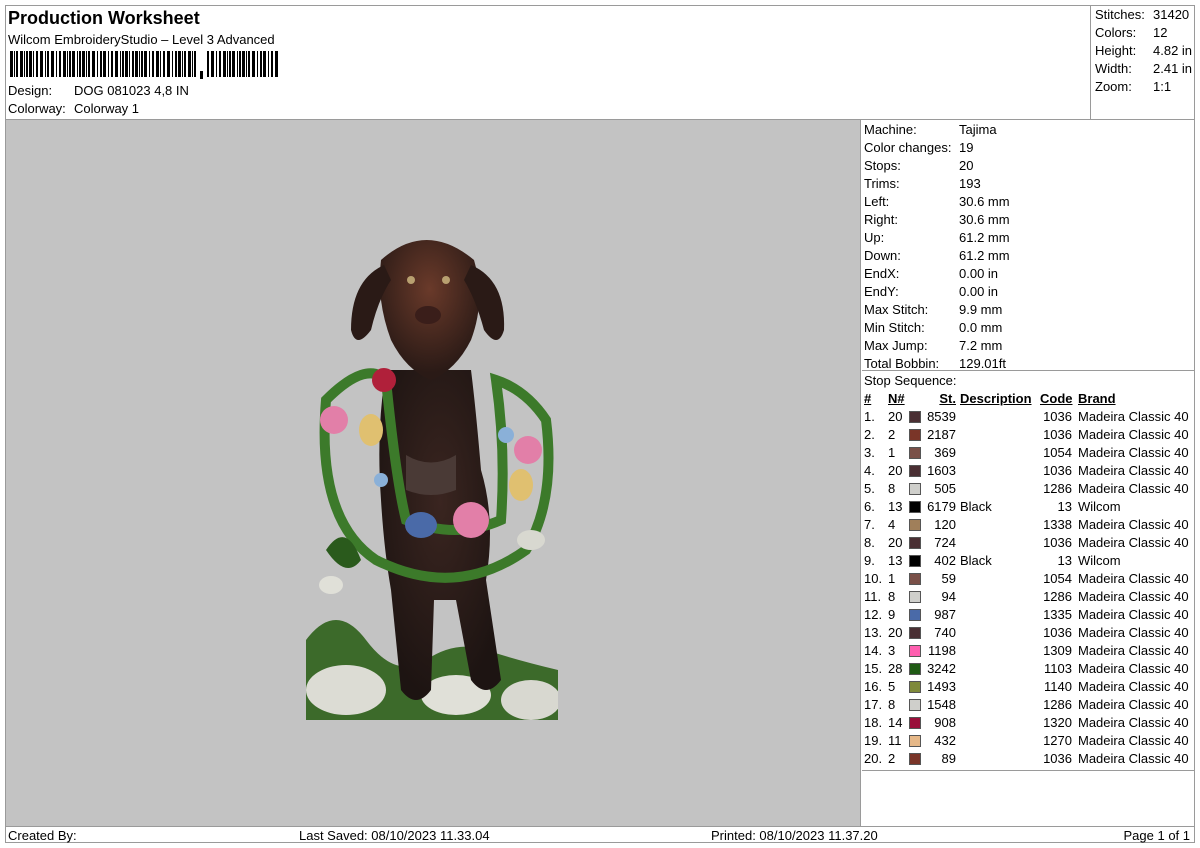 This screenshot has height=848, width=1200. Describe the element at coordinates (1160, 32) in the screenshot. I see `summary-value: 12` at that location.